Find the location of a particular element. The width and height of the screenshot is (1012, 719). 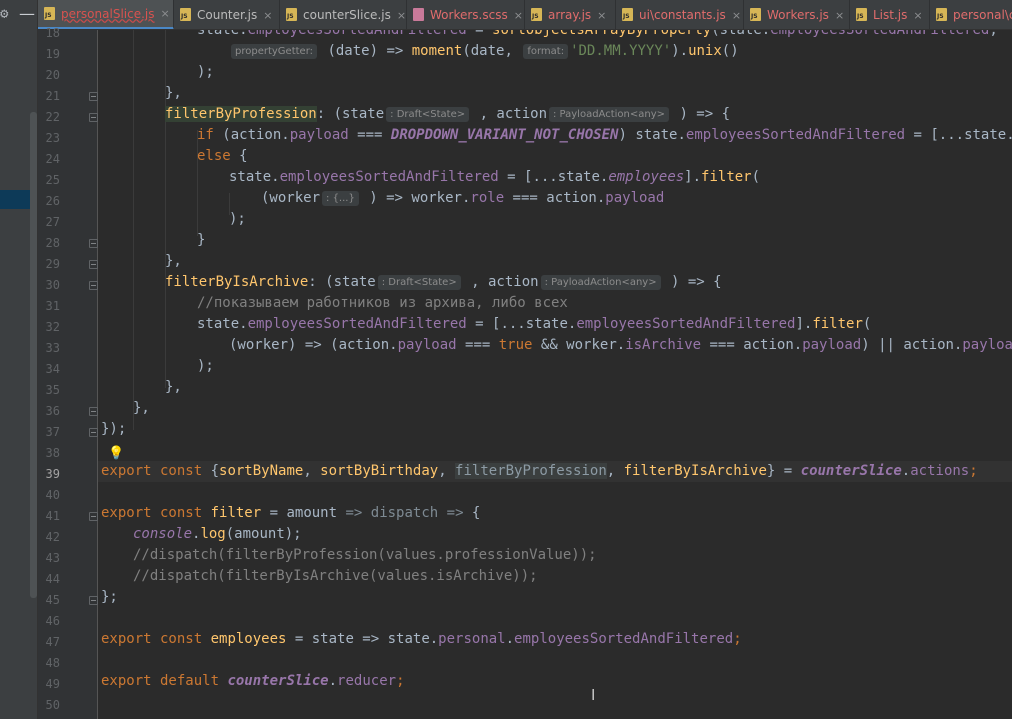

tab-workers-scss: Workers.scss × is located at coordinates (466, 14).